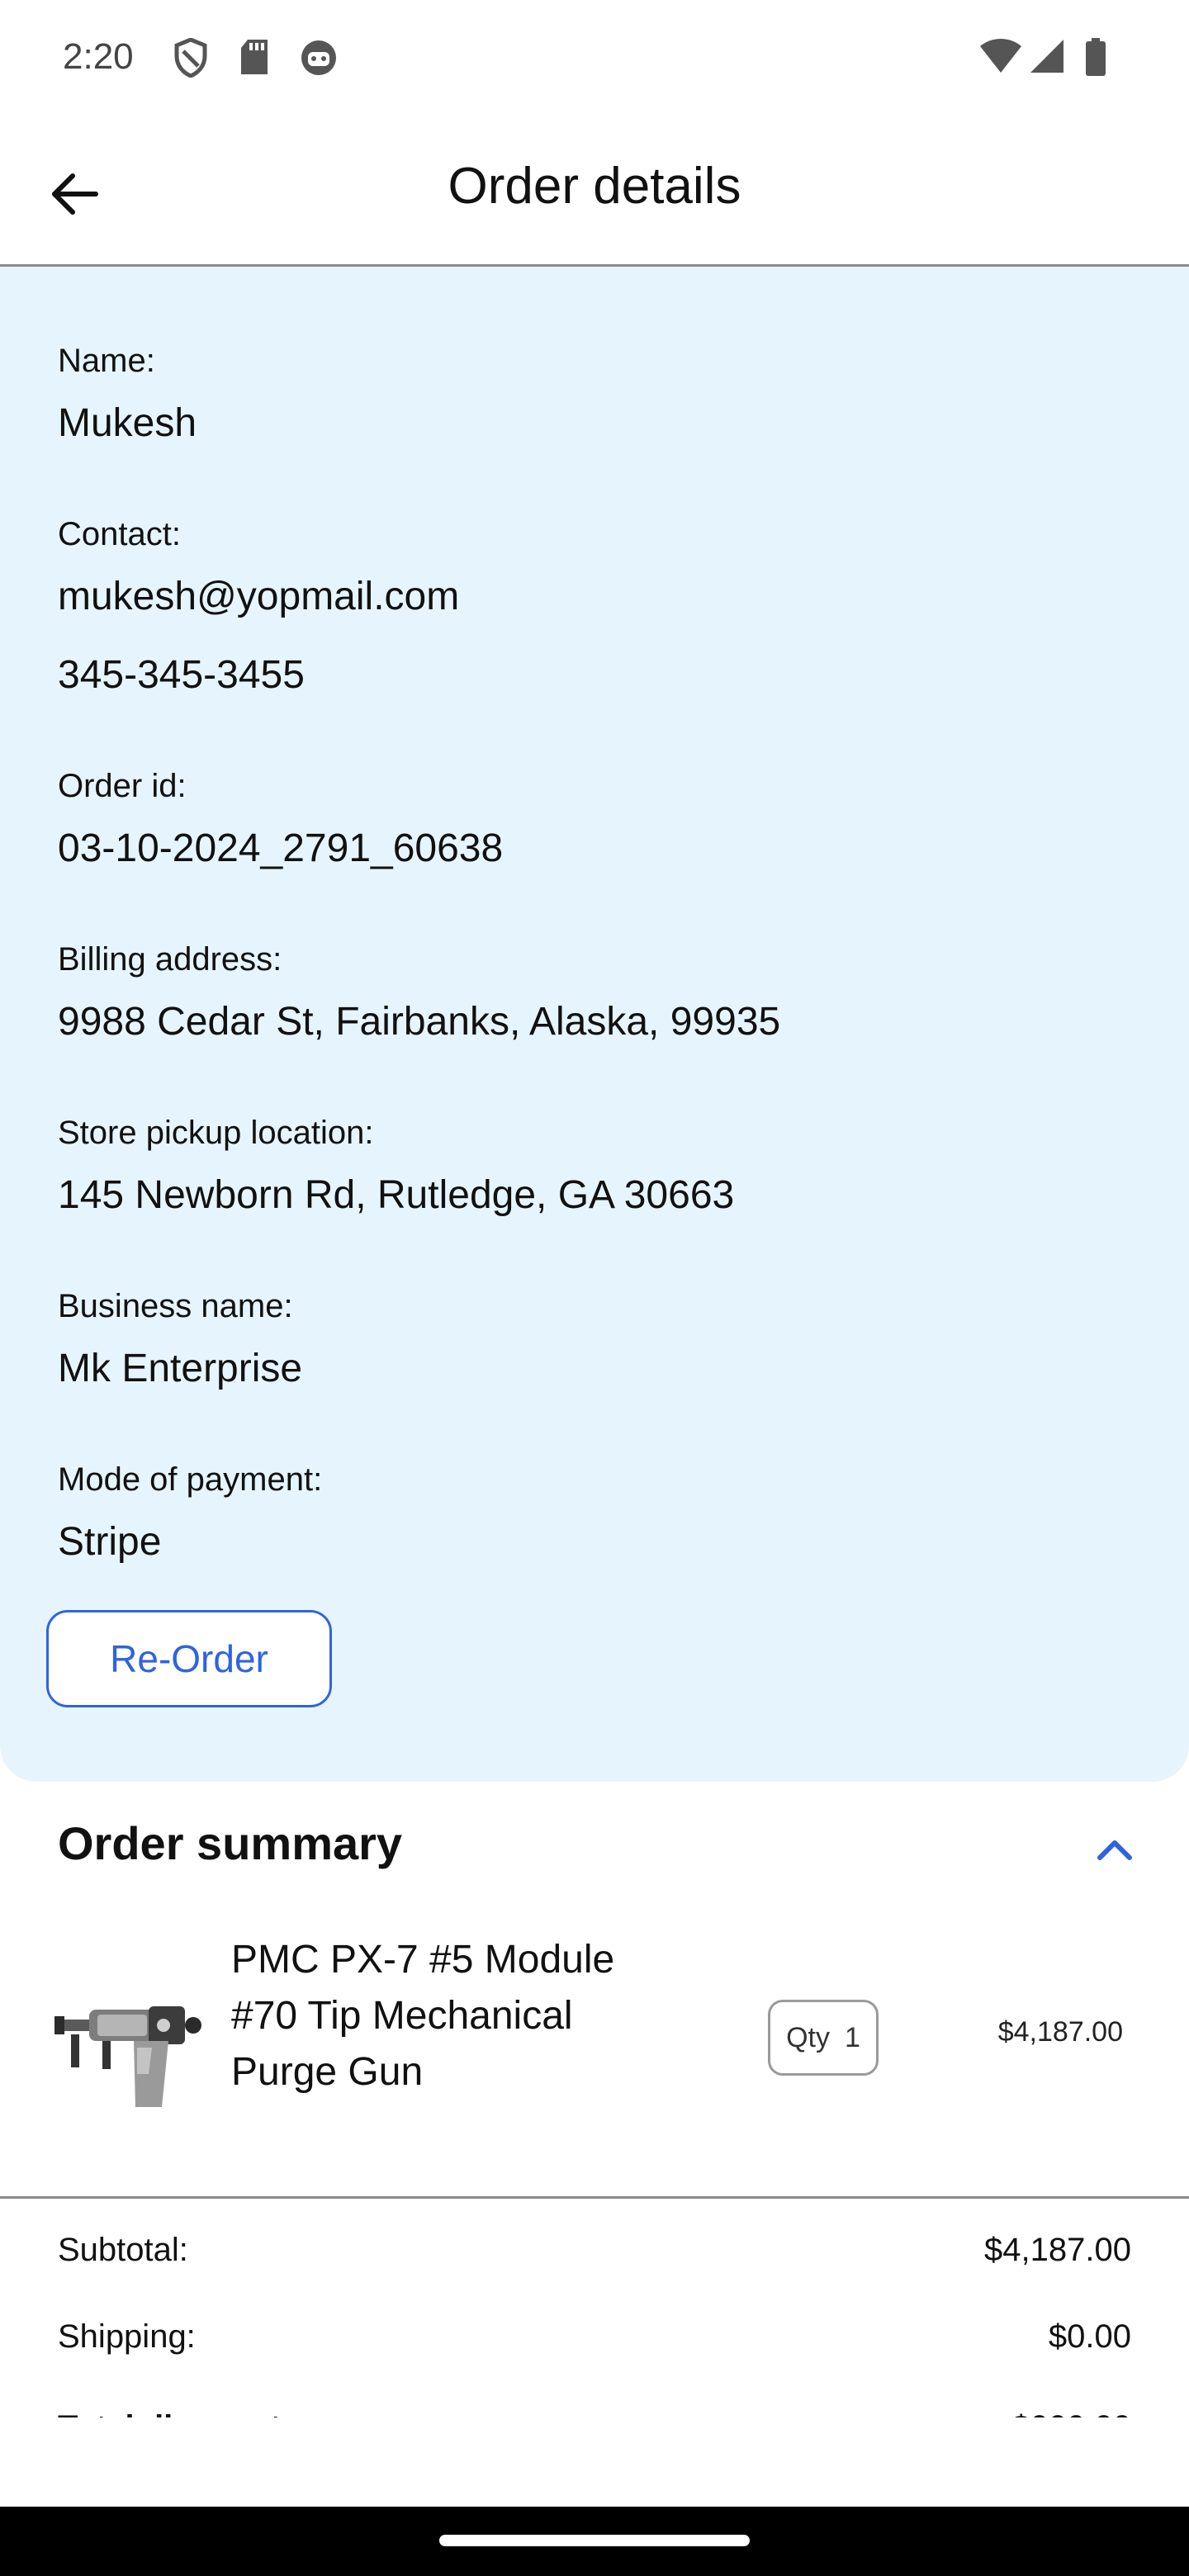 This screenshot has width=1189, height=2576. I want to click on pickup-location-value: 145 Newborn Rd, Rutledge, GA 30663, so click(396, 1195).